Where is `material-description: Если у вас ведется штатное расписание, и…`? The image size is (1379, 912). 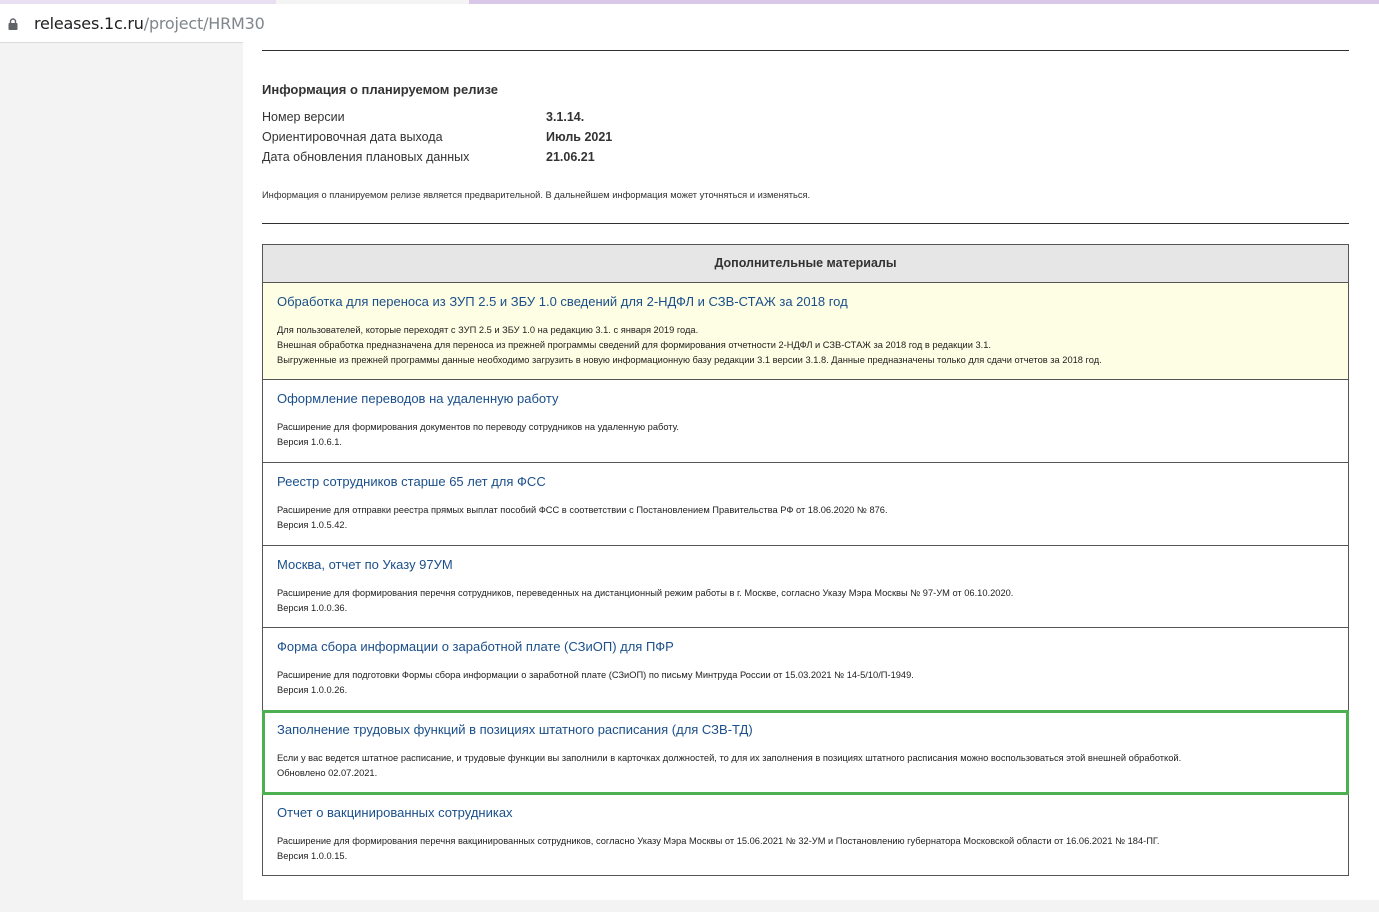
material-description: Если у вас ведется штатное расписание, и… is located at coordinates (805, 766).